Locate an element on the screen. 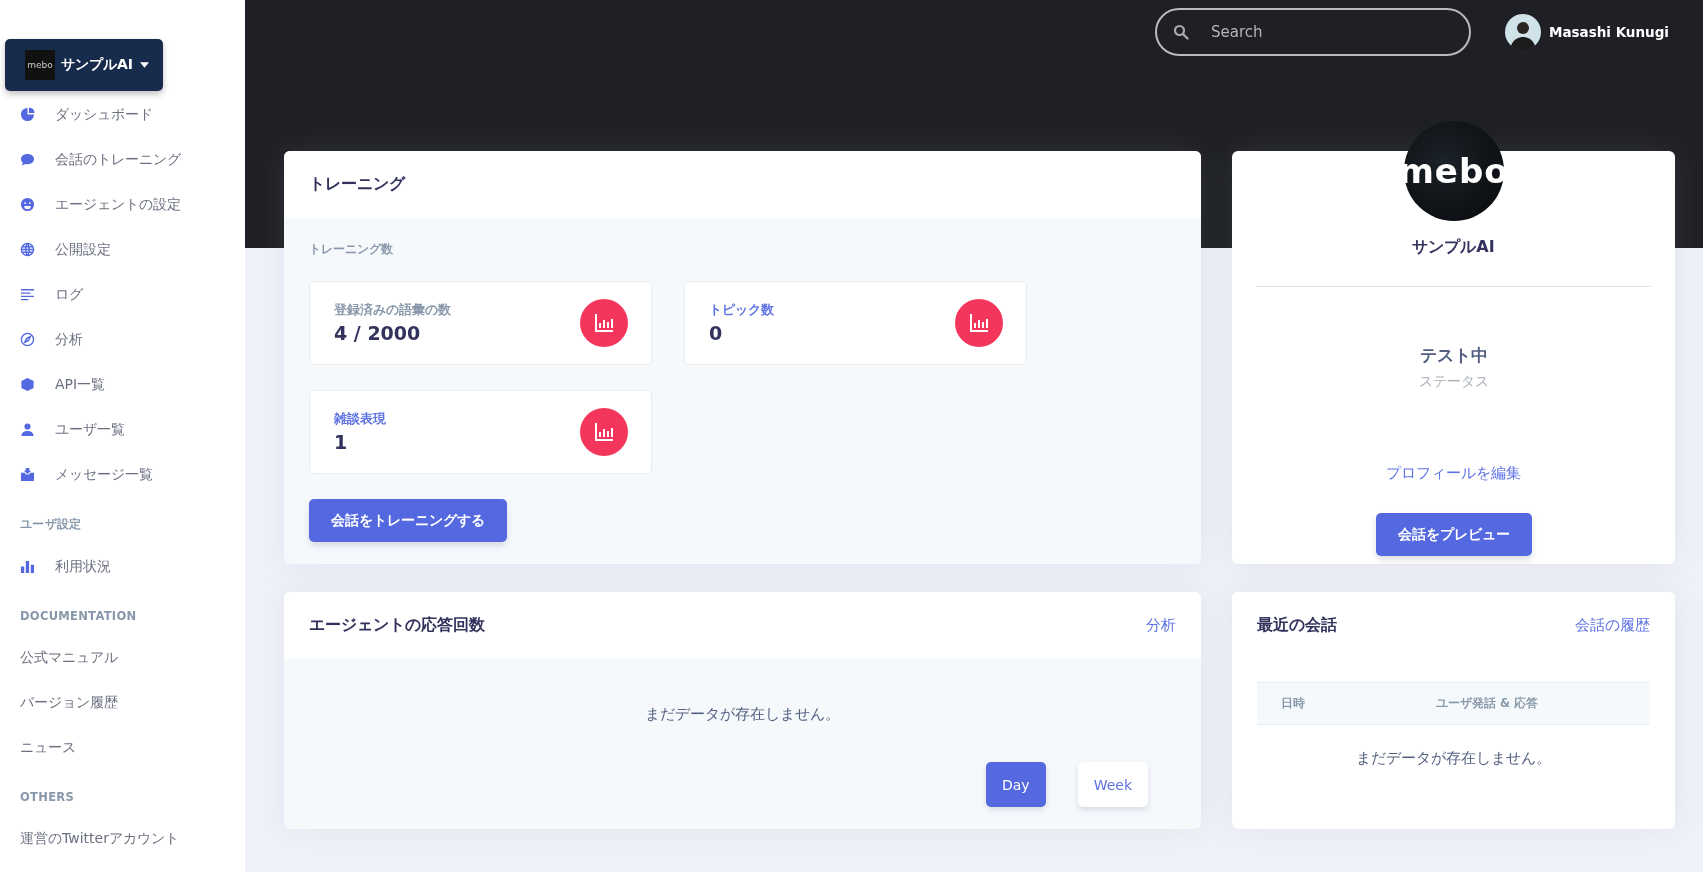 The height and width of the screenshot is (872, 1703). period-tab: Day is located at coordinates (1016, 784).